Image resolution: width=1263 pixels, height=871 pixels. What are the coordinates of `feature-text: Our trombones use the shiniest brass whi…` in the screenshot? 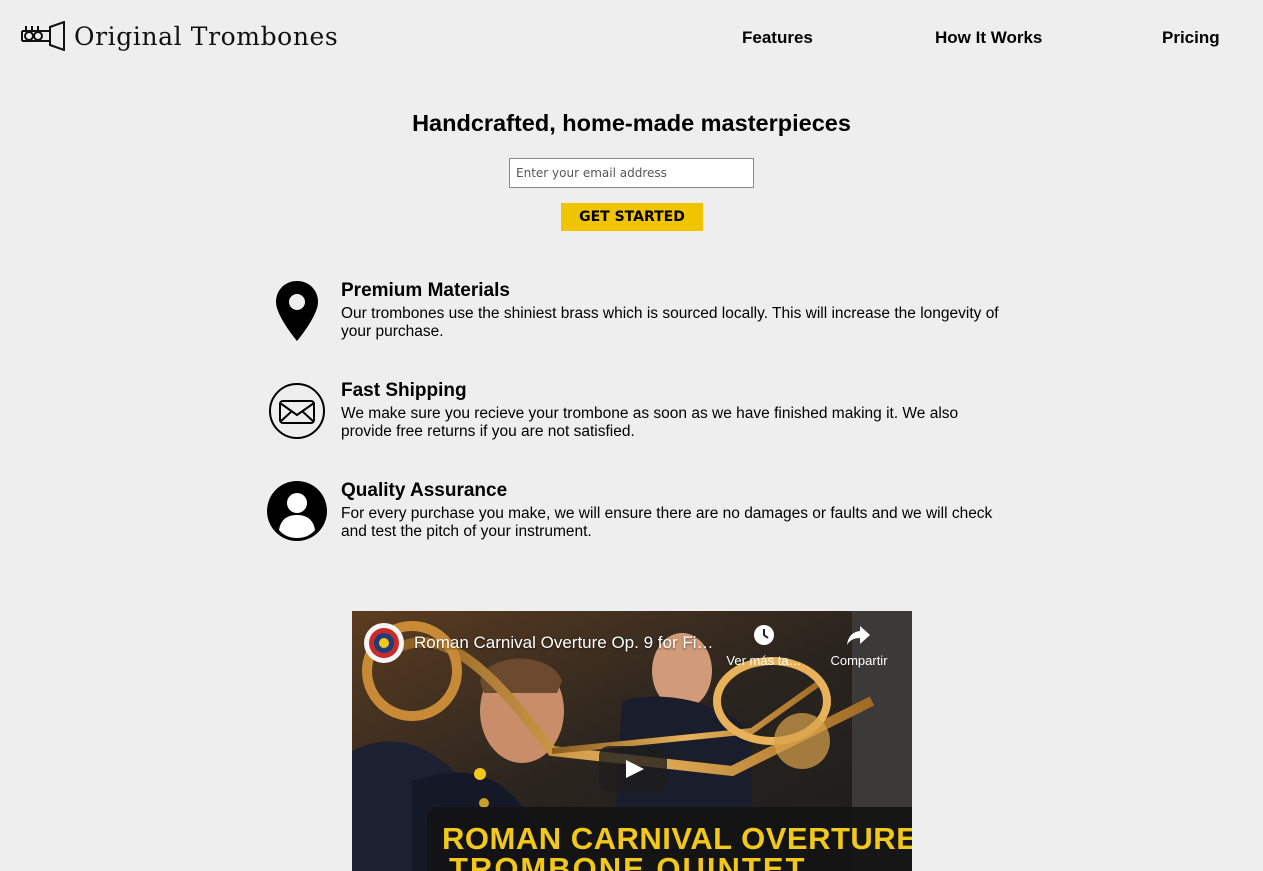 It's located at (670, 322).